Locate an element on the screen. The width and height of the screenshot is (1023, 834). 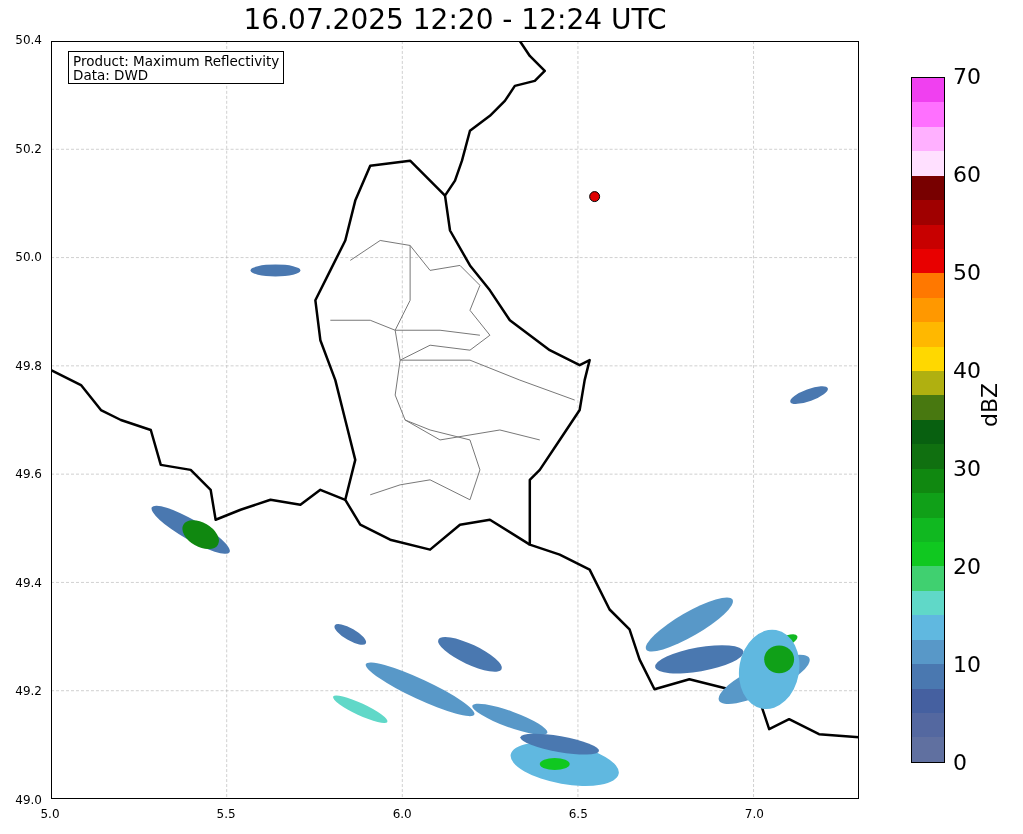
axis-tick-label: 49.4 is located at coordinates (28, 582).